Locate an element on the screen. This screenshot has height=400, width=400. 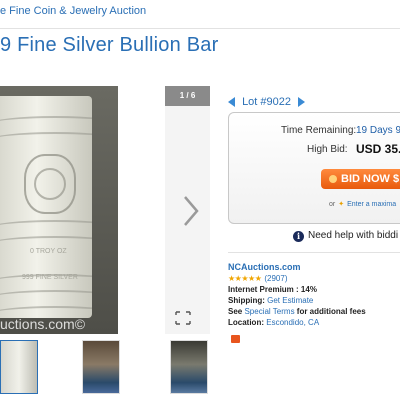
max-bid-link: Enter a maxima is located at coordinates (371, 204).